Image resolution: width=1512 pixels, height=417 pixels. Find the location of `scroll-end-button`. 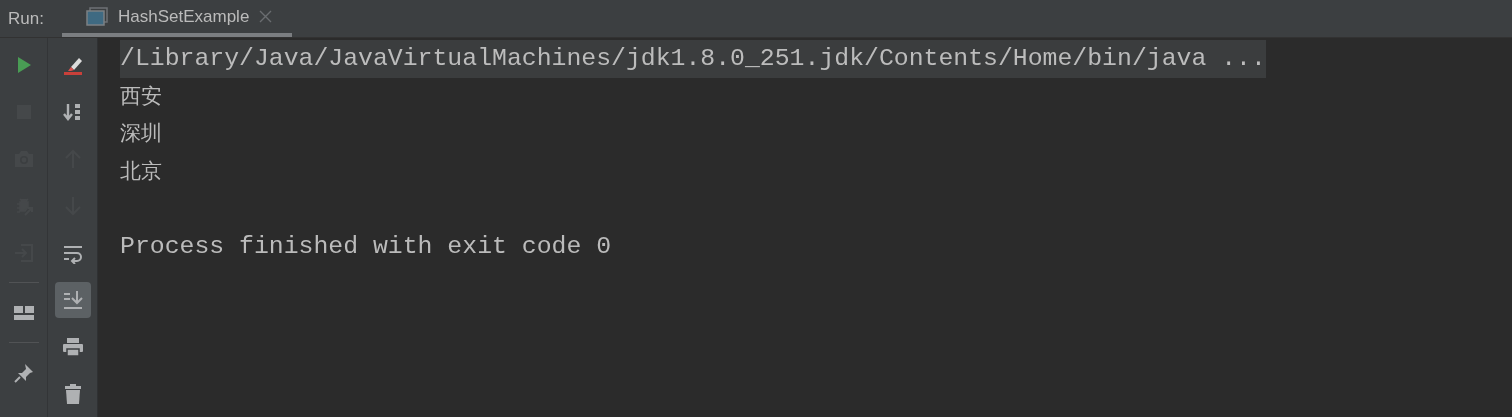

scroll-end-button is located at coordinates (72, 299).